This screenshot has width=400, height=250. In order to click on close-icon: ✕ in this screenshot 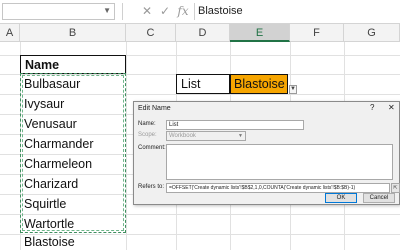, I will do `click(391, 107)`.